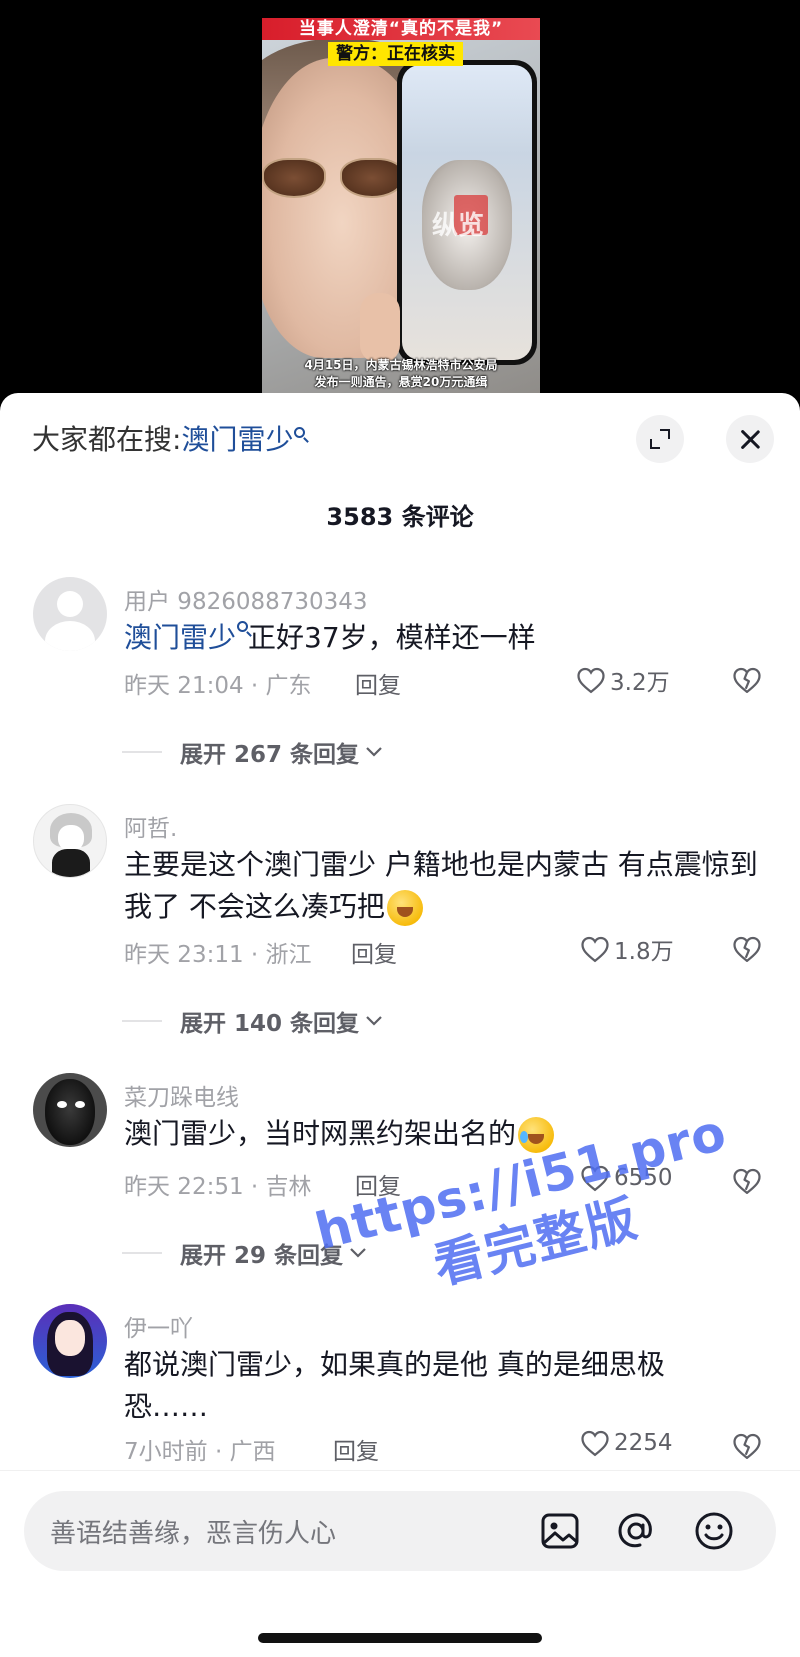 Image resolution: width=800 pixels, height=1657 pixels. Describe the element at coordinates (395, 54) in the screenshot. I see `video-caption-police: 警方：正在核实` at that location.